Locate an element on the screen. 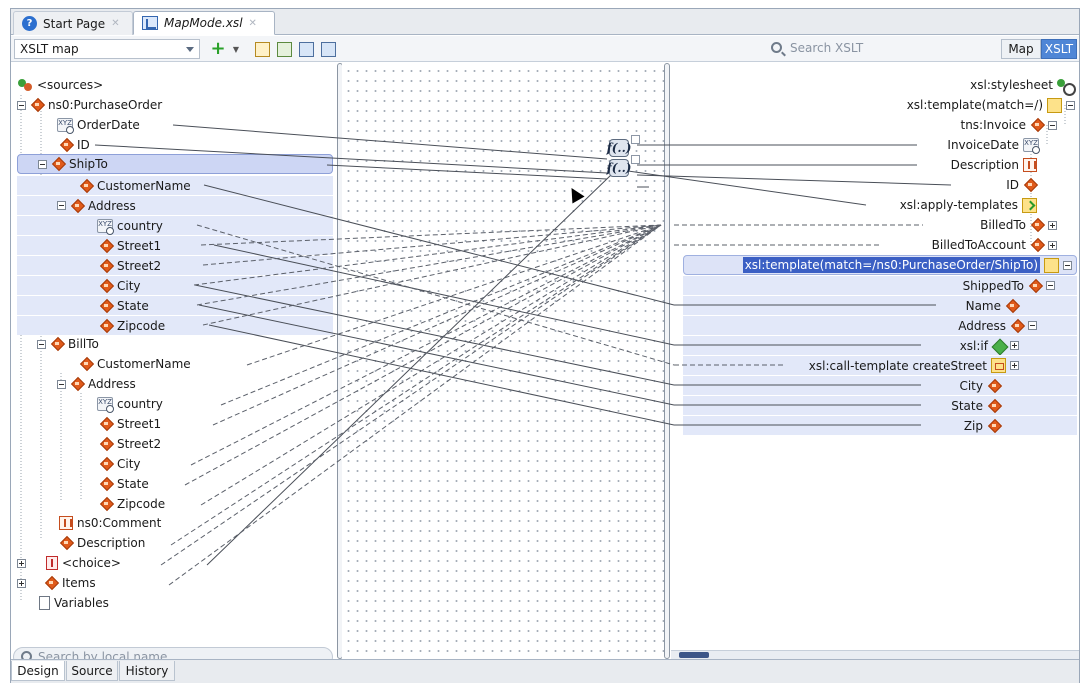 This screenshot has height=683, width=1092. target-node-address: Address is located at coordinates (880, 325).